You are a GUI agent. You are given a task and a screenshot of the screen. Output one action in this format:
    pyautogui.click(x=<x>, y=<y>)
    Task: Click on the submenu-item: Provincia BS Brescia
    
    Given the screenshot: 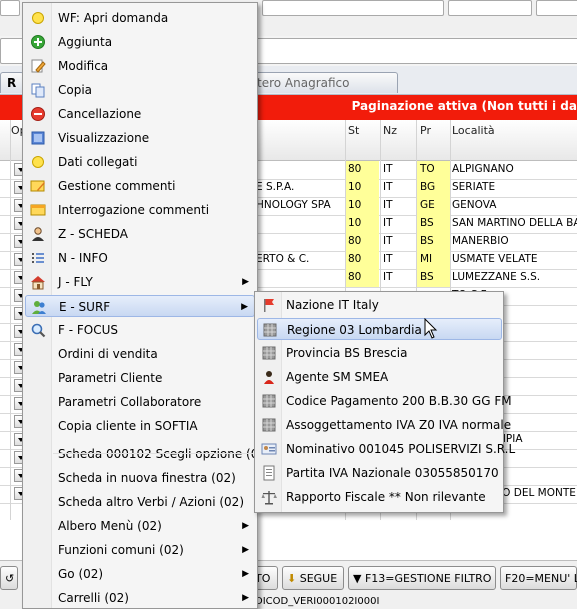 What is the action you would take?
    pyautogui.click(x=379, y=353)
    